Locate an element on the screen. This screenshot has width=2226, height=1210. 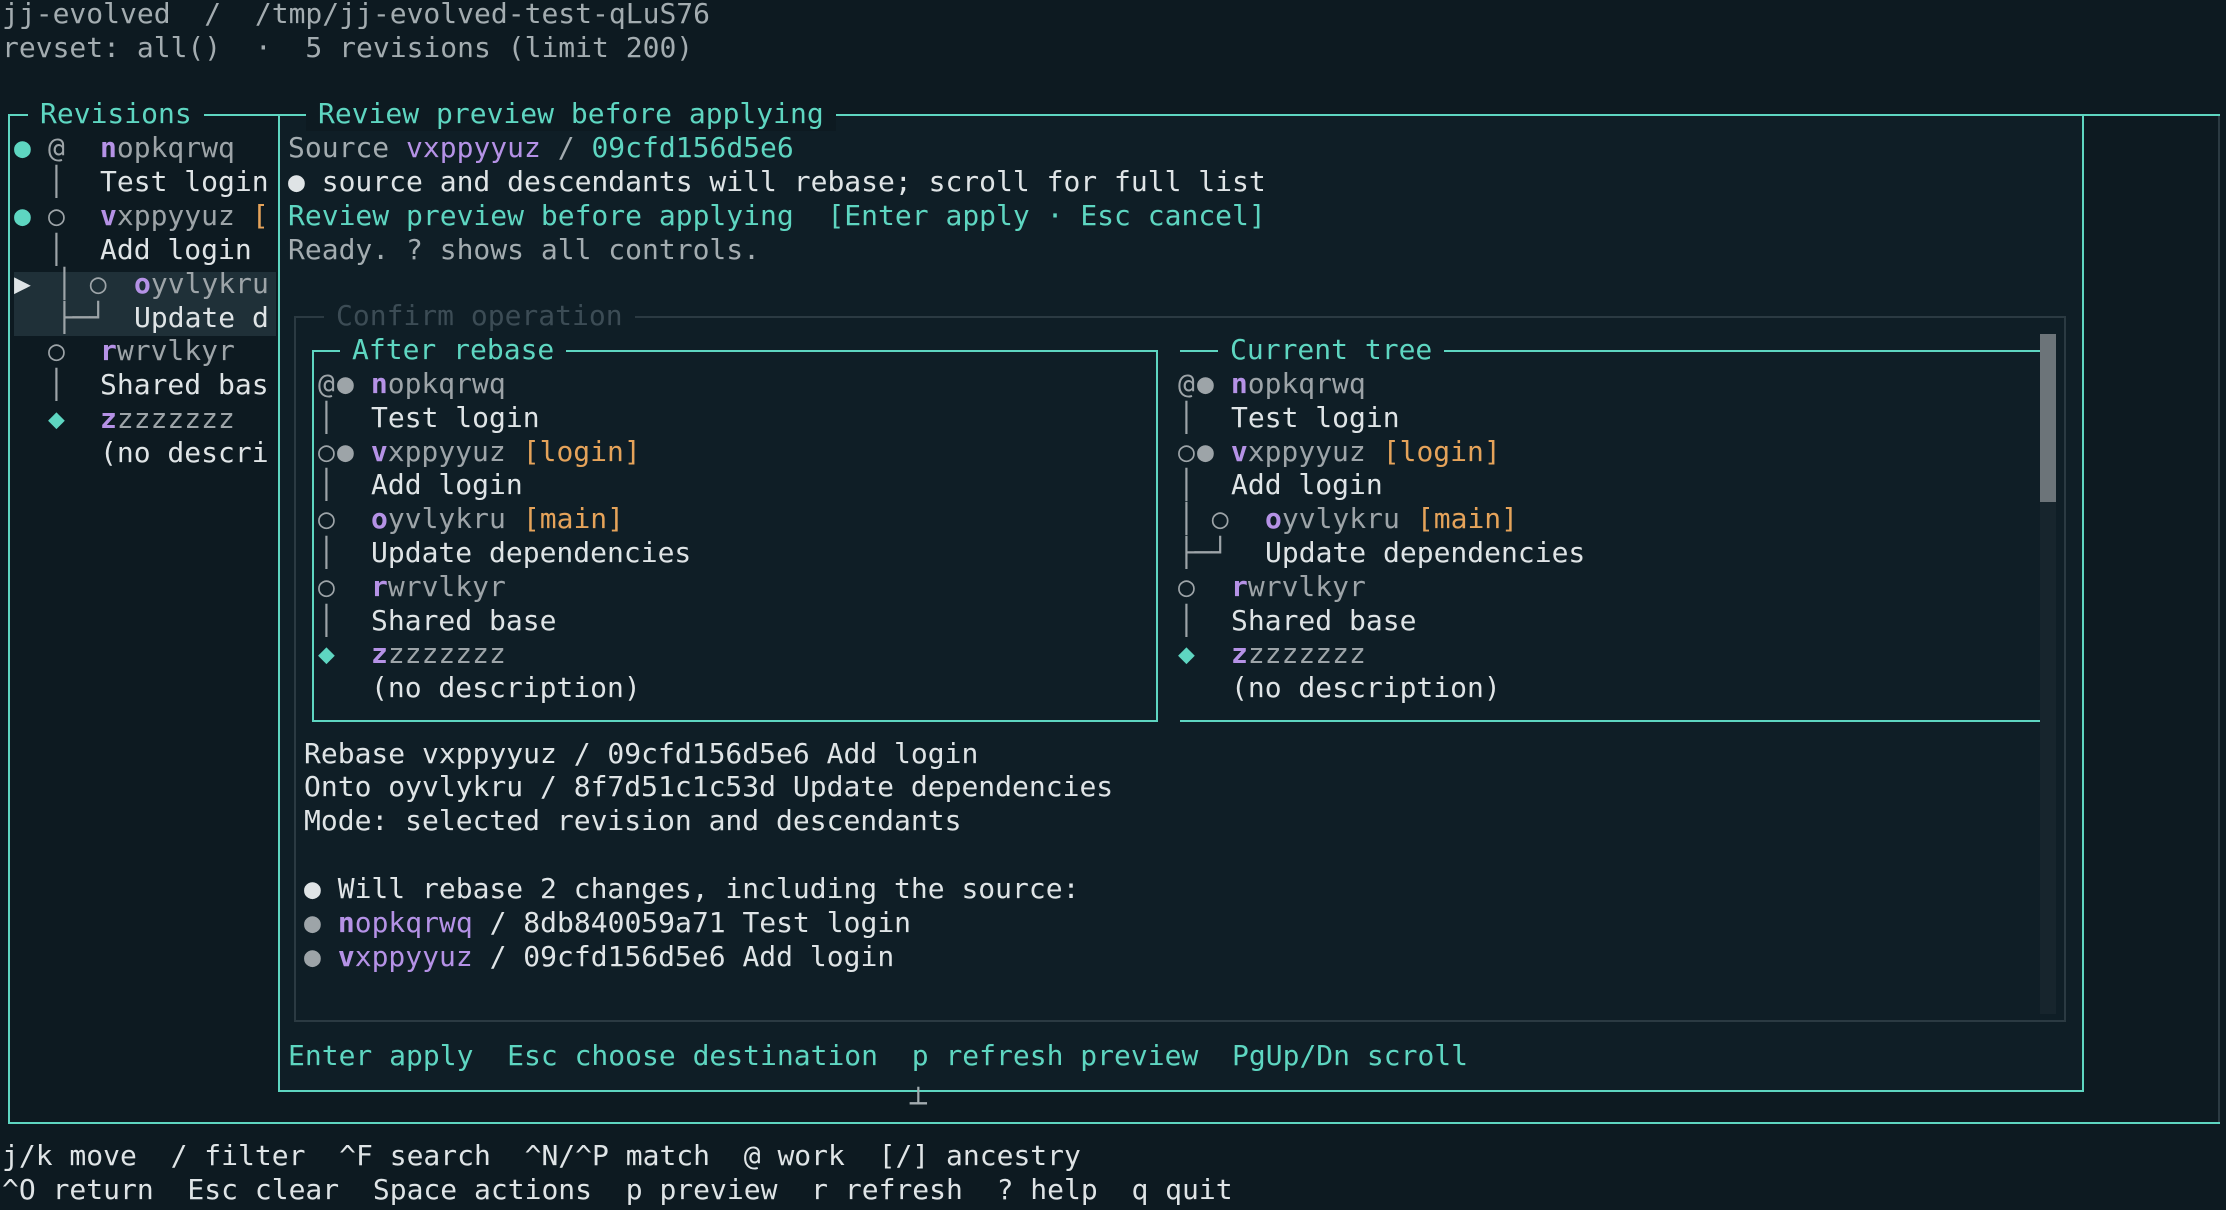
revision-id-tail: yvlykru is located at coordinates (209, 283).